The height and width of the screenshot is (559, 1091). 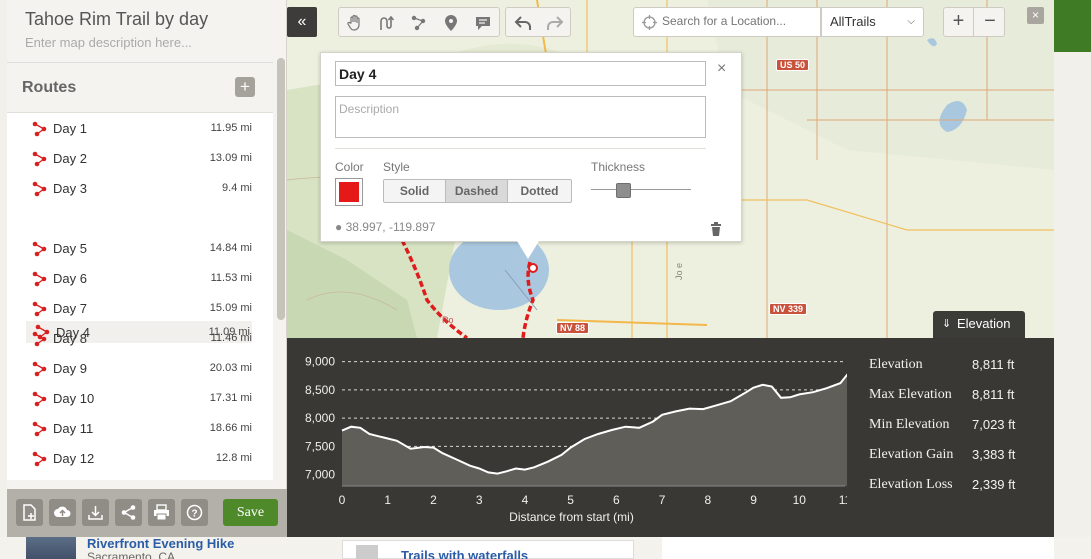 What do you see at coordinates (230, 368) in the screenshot?
I see `route-distance: 20.03 mi` at bounding box center [230, 368].